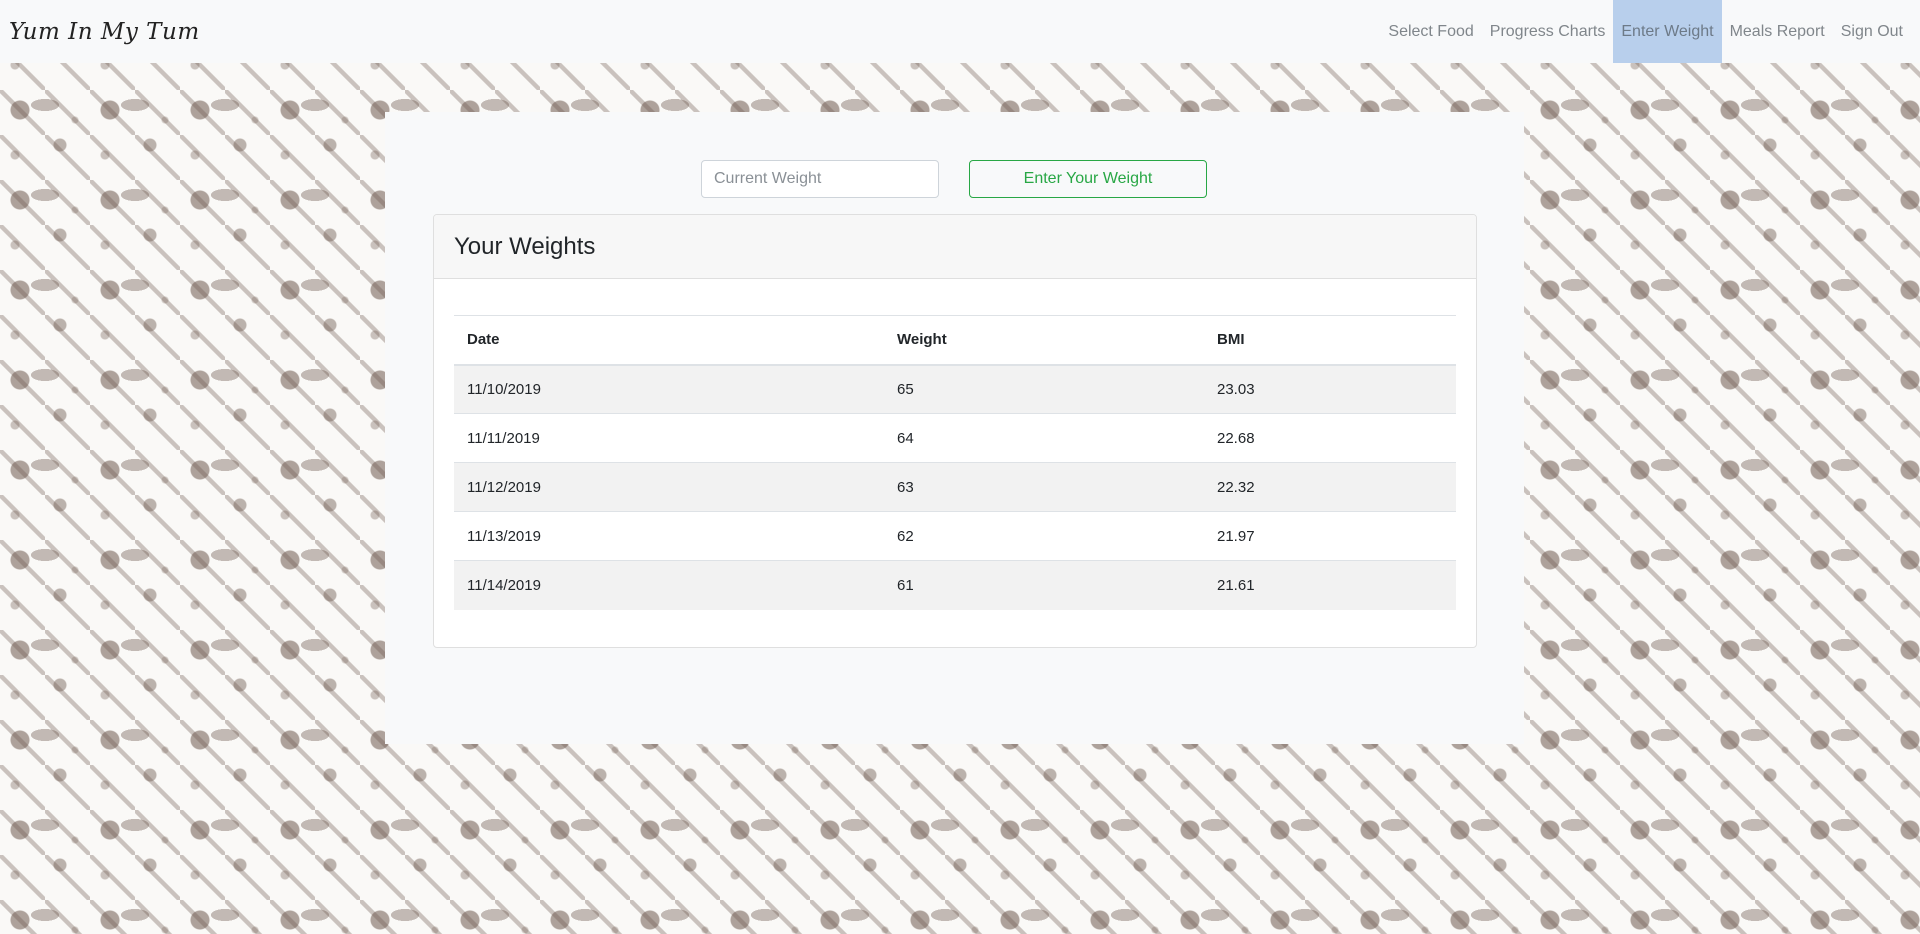  Describe the element at coordinates (504, 585) in the screenshot. I see `cell-date: 11/14/2019` at that location.